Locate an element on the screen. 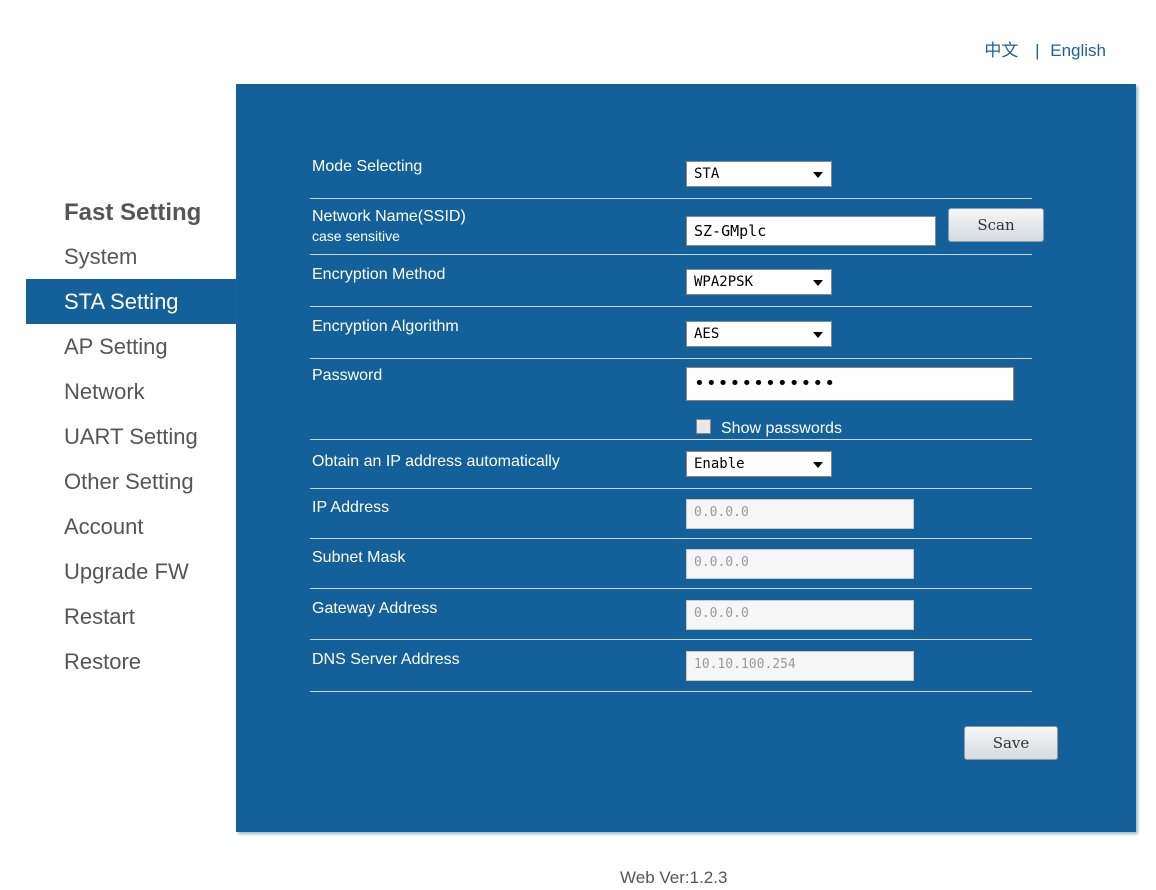 This screenshot has height=890, width=1156. password-label: Password is located at coordinates (347, 375).